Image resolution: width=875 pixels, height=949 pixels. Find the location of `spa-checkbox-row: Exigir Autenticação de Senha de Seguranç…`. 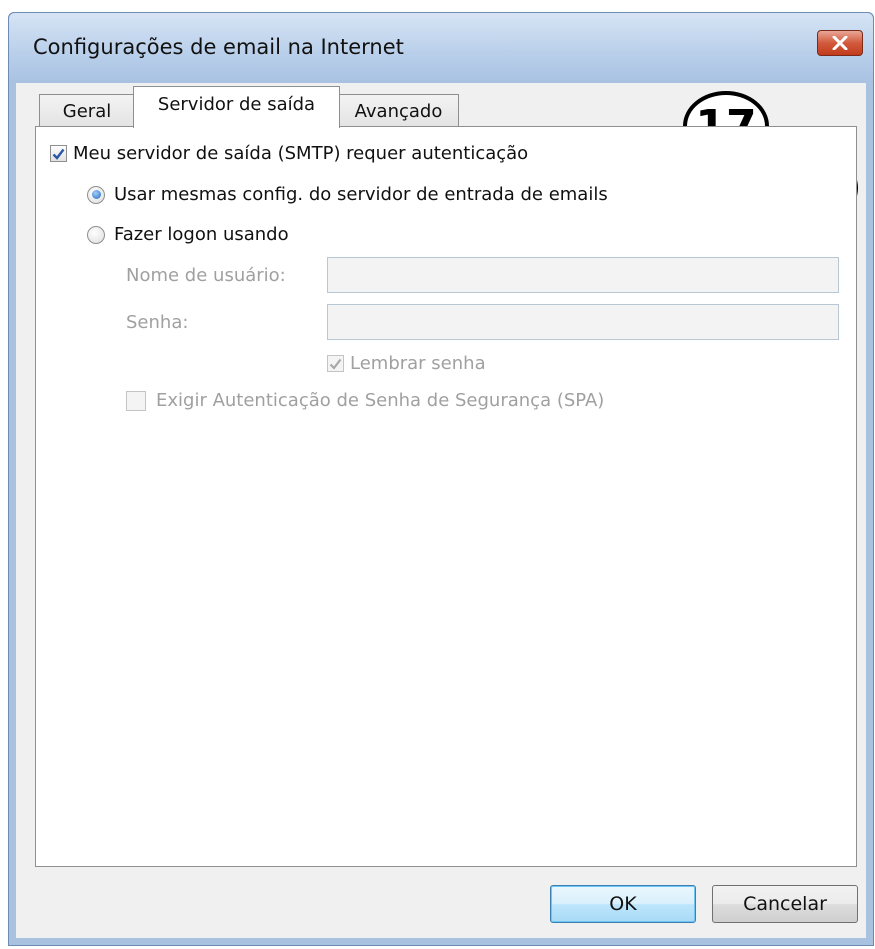

spa-checkbox-row: Exigir Autenticação de Senha de Seguranç… is located at coordinates (365, 400).